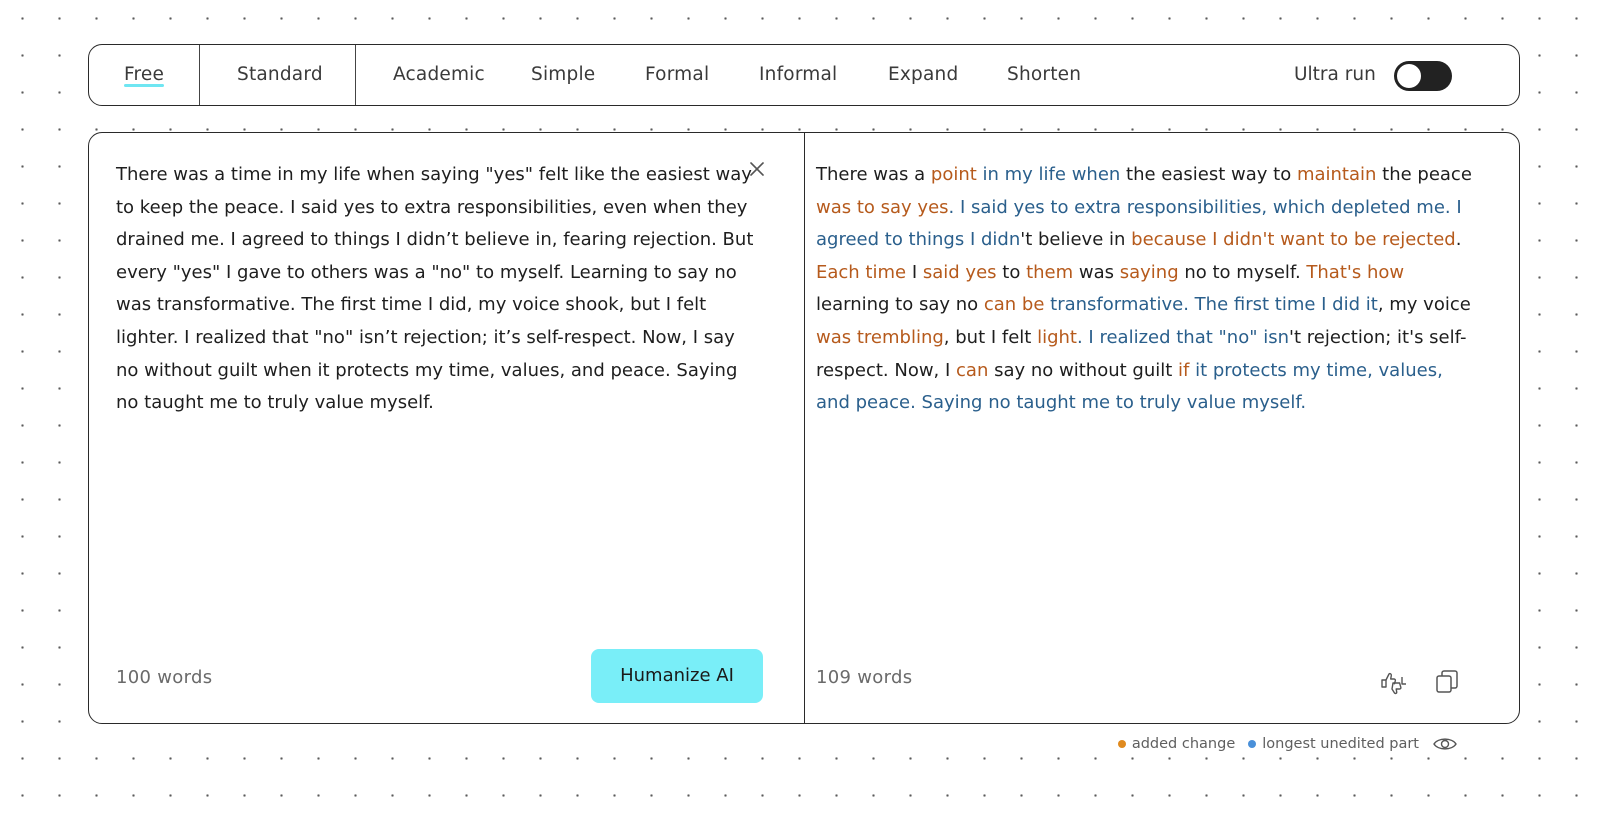  Describe the element at coordinates (1076, 240) in the screenshot. I see `text-segment: 't believe in` at that location.